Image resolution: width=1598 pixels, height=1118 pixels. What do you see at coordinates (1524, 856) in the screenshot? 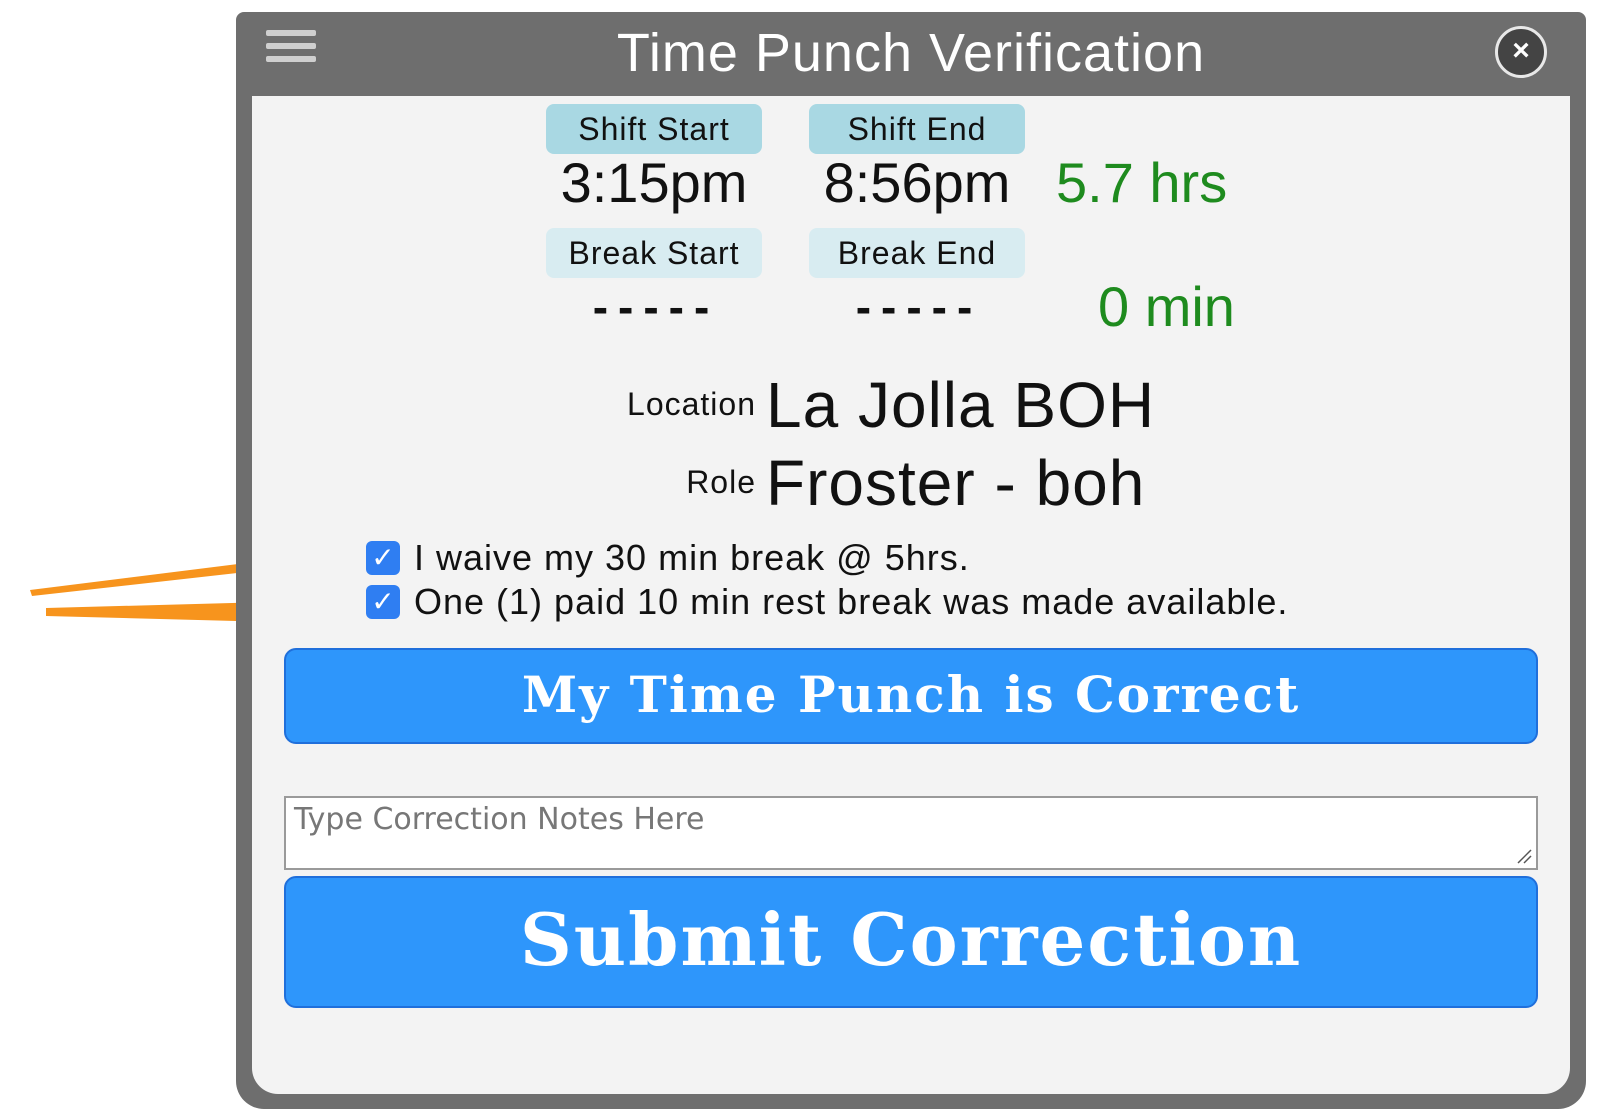
I see `resize-grip-icon` at bounding box center [1524, 856].